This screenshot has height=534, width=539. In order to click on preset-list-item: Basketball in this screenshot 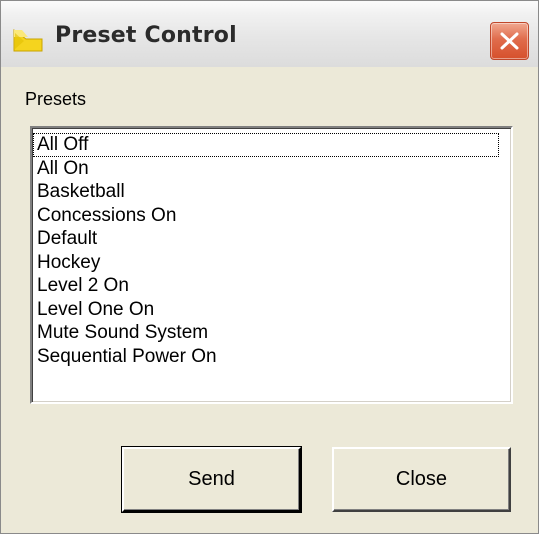, I will do `click(266, 192)`.